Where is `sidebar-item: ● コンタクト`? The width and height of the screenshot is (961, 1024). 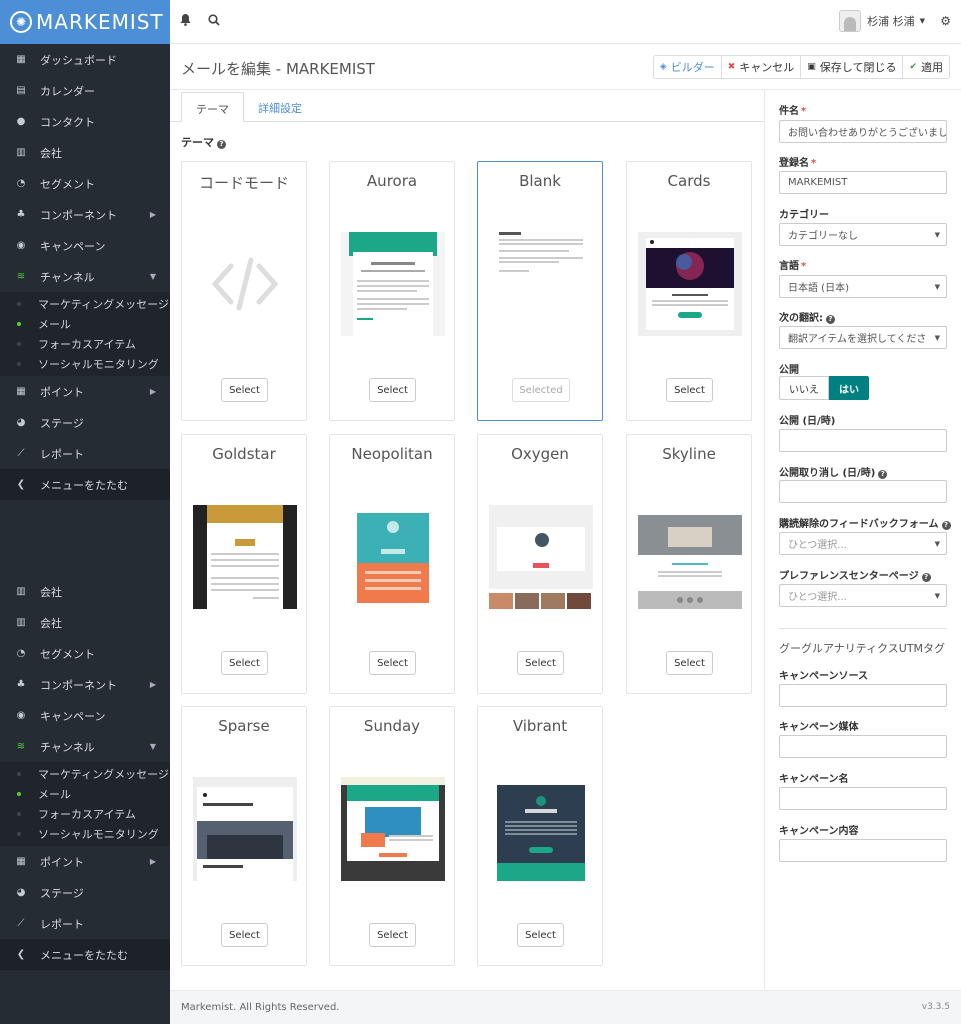 sidebar-item: ● コンタクト is located at coordinates (85, 121).